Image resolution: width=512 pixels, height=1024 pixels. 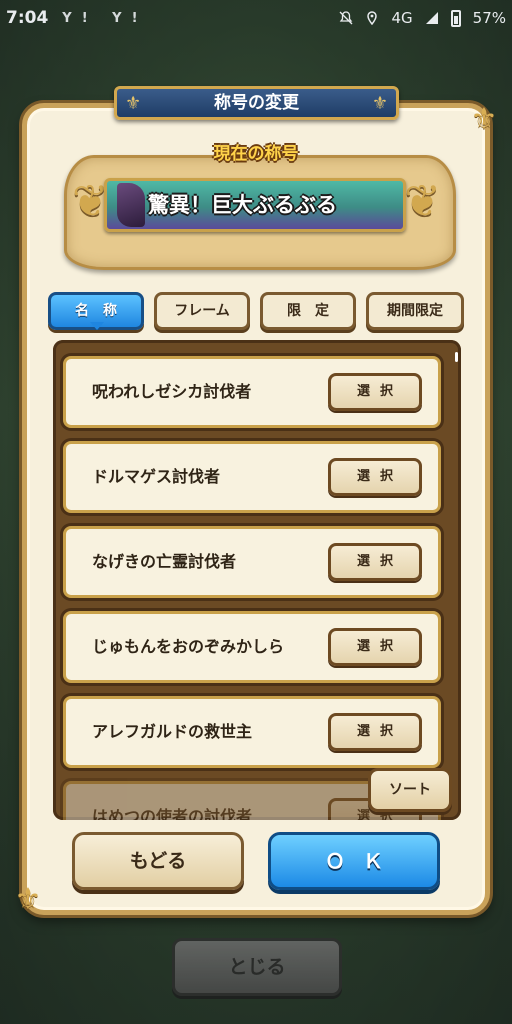 What do you see at coordinates (252, 562) in the screenshot?
I see `list-item: なげきの亡霊討伐者 選択` at bounding box center [252, 562].